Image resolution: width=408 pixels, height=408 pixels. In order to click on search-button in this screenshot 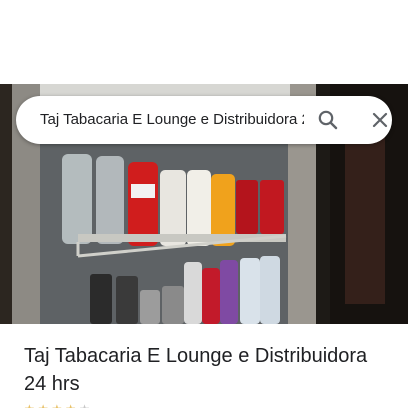, I will do `click(328, 120)`.